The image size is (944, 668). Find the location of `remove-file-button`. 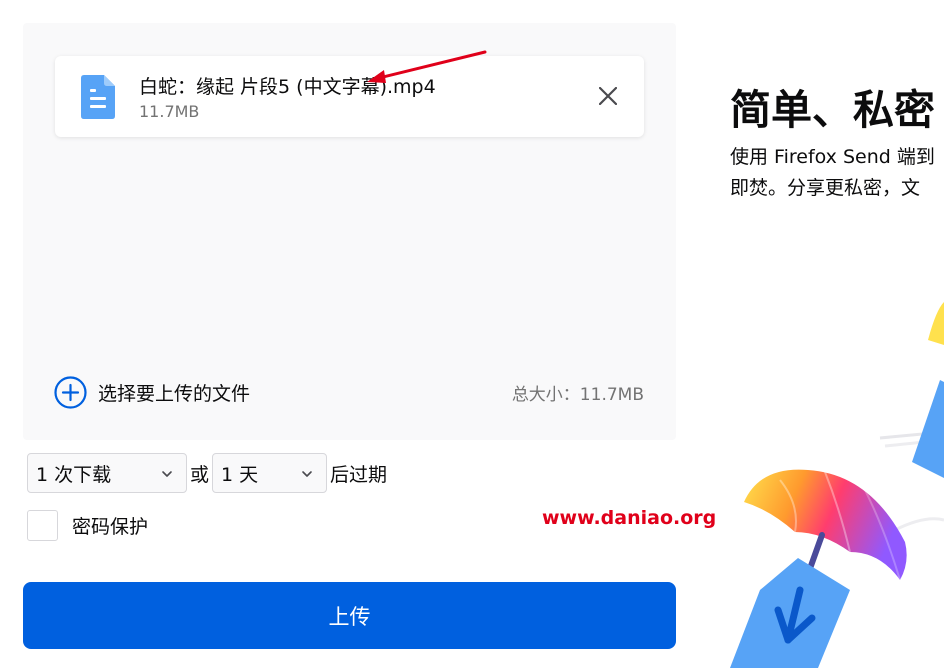

remove-file-button is located at coordinates (608, 96).